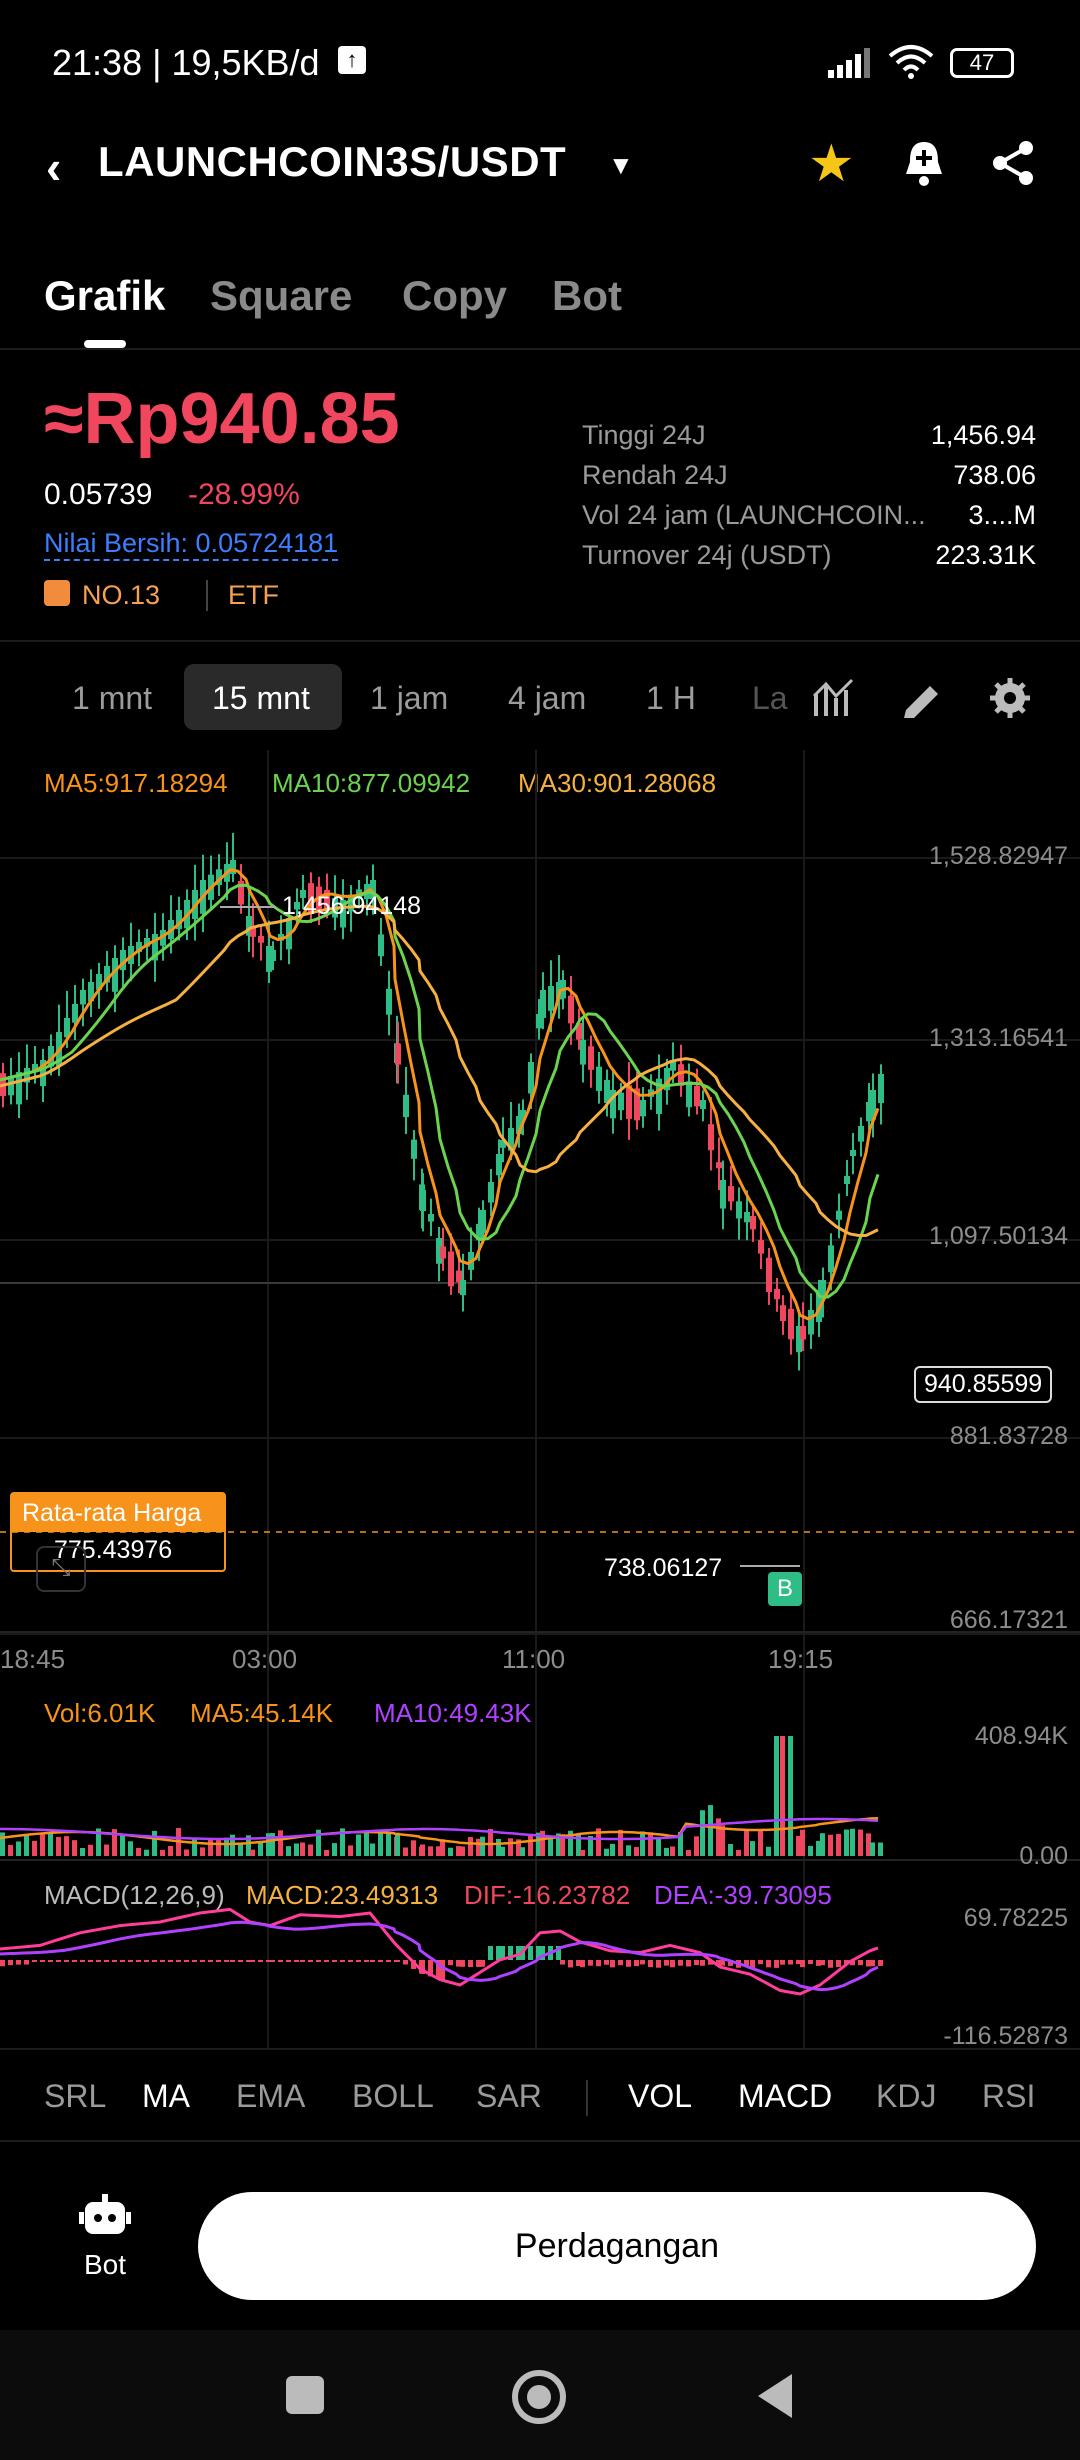  What do you see at coordinates (454, 296) in the screenshot?
I see `tab-copy: Copy` at bounding box center [454, 296].